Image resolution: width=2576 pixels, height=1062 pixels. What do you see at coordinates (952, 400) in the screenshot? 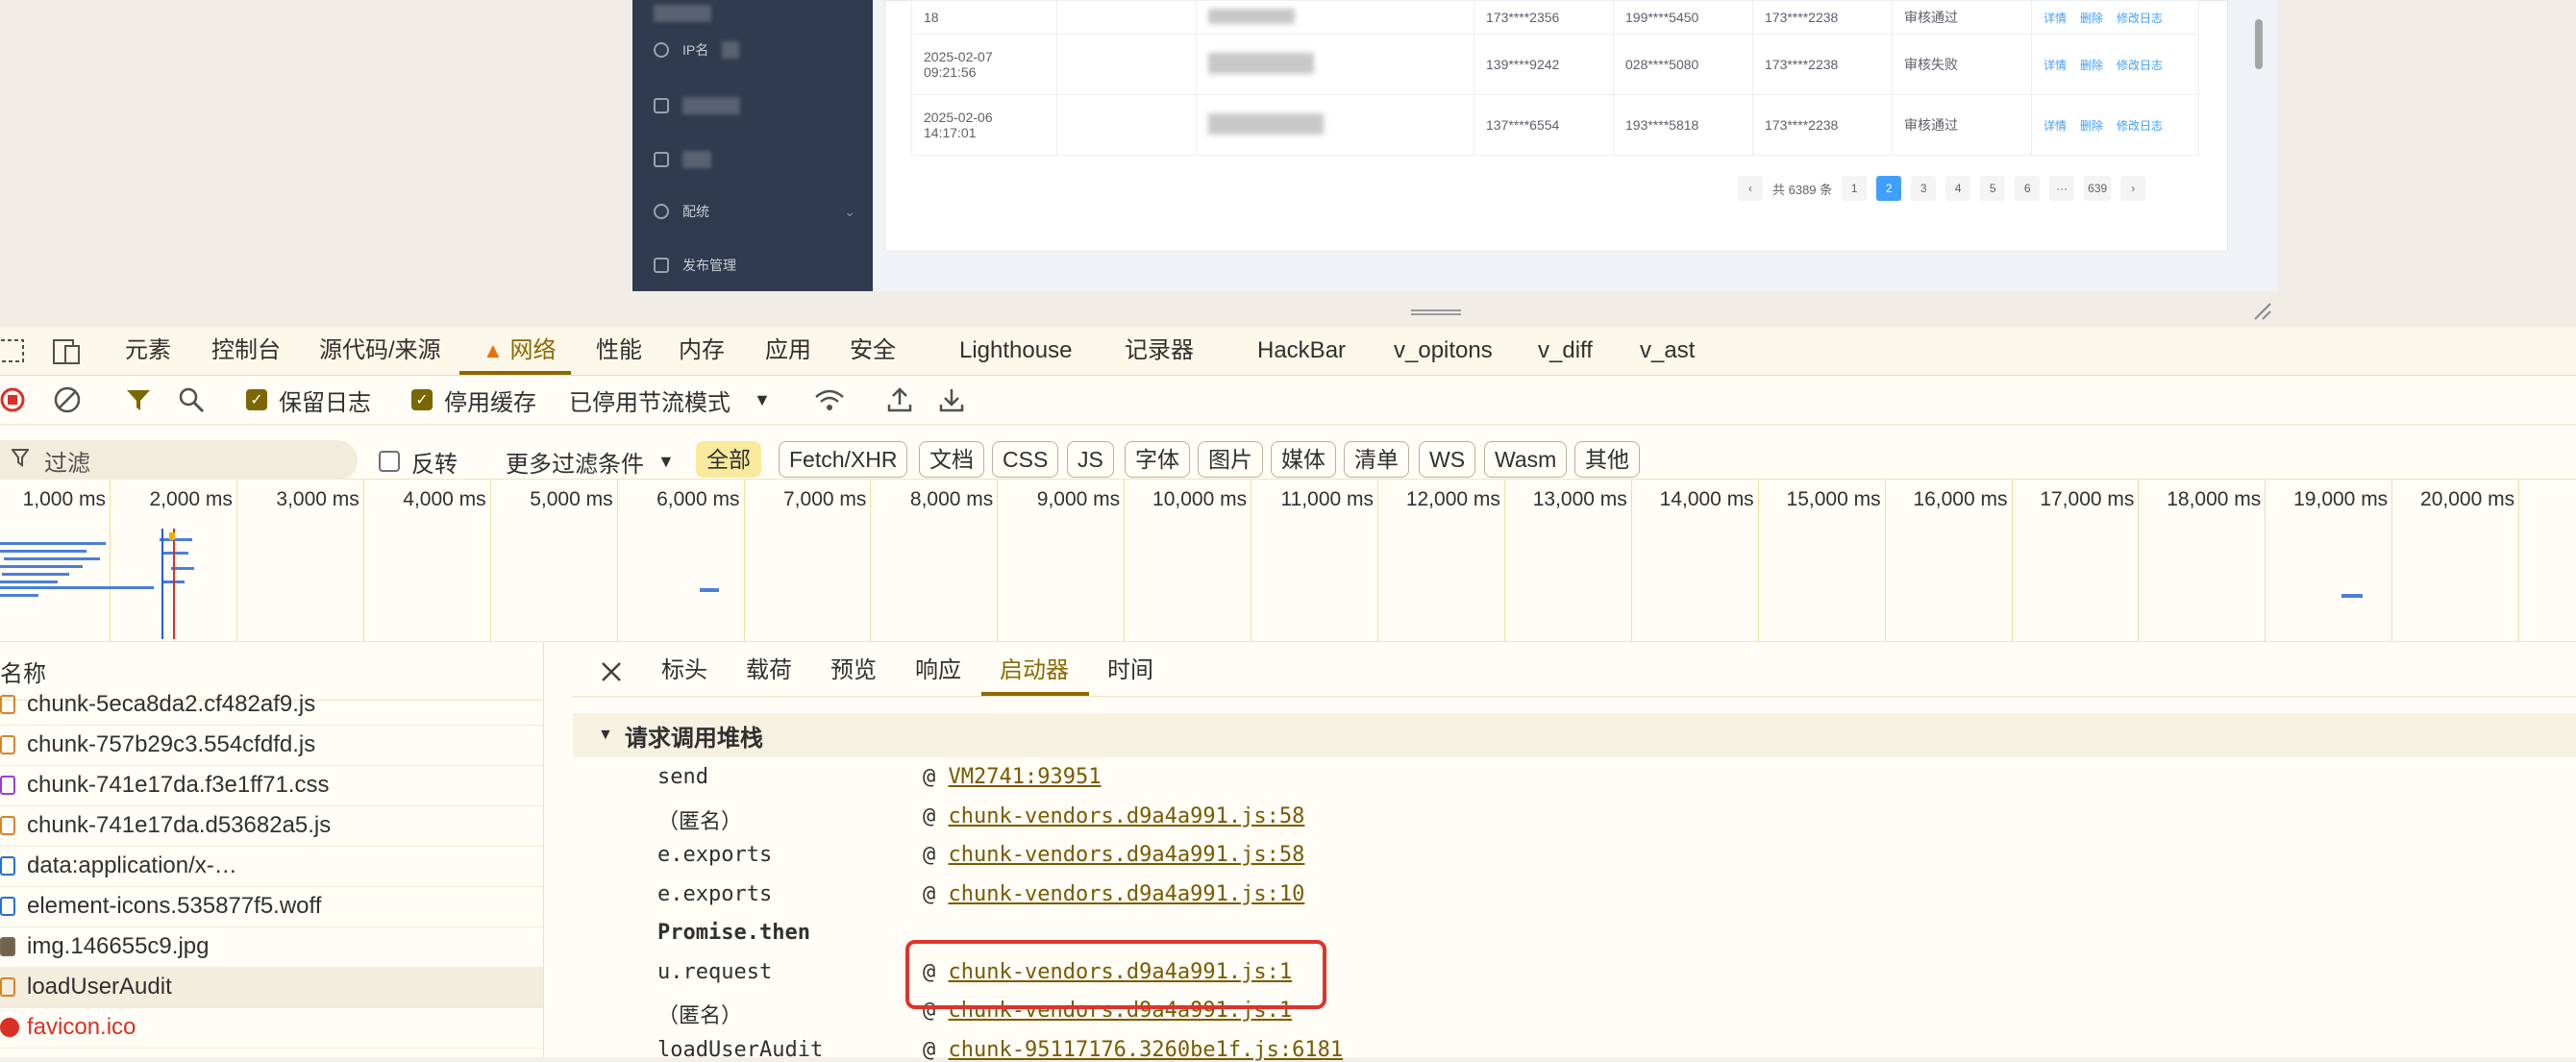
I see `download-icon` at bounding box center [952, 400].